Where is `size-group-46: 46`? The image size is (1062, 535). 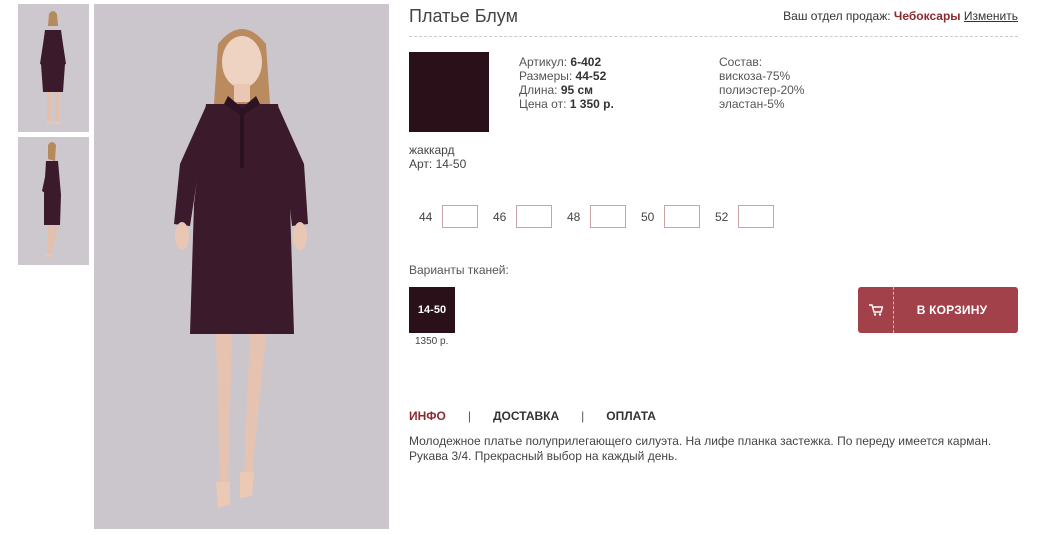 size-group-46: 46 is located at coordinates (522, 216).